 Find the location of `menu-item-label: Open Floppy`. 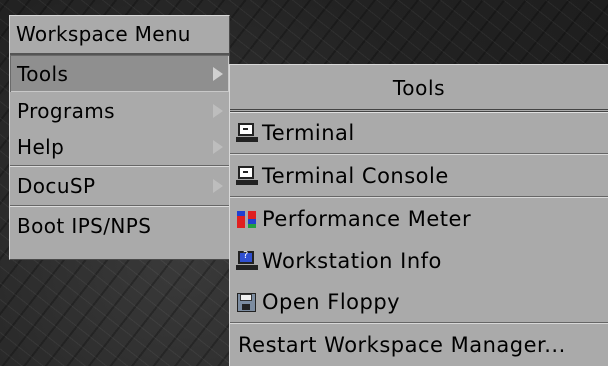

menu-item-label: Open Floppy is located at coordinates (331, 301).